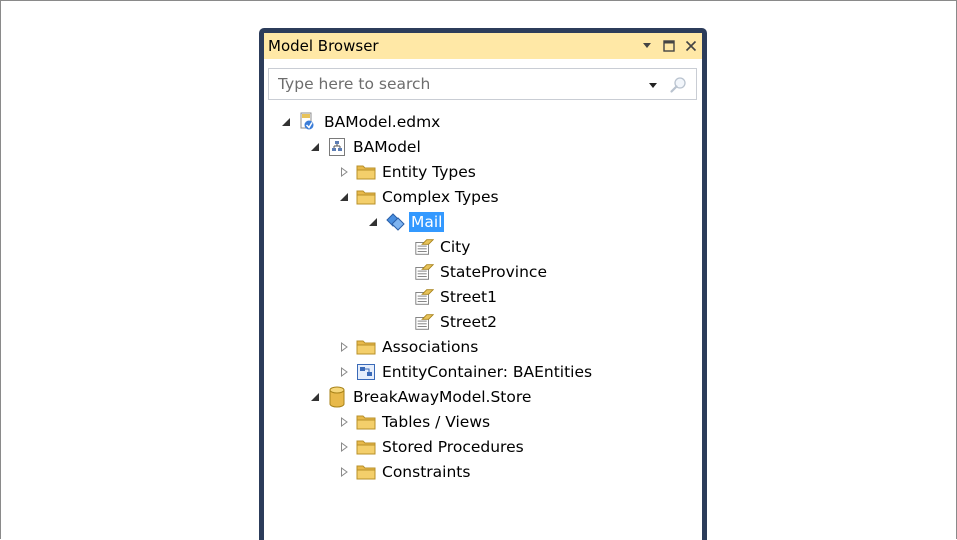 The width and height of the screenshot is (957, 540). Describe the element at coordinates (440, 196) in the screenshot. I see `tree-label: Complex Types` at that location.